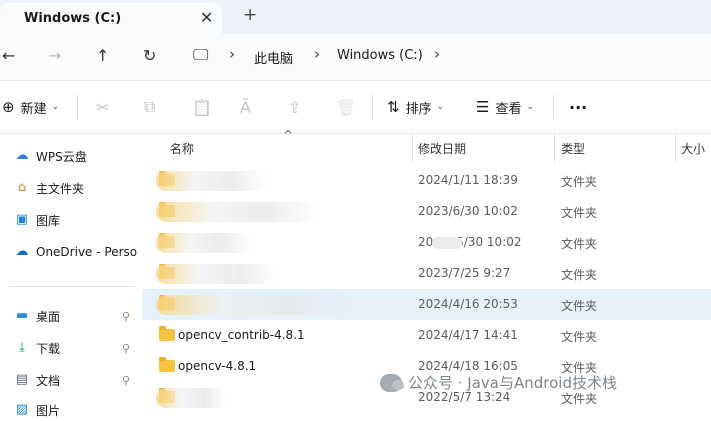 The width and height of the screenshot is (711, 421). I want to click on sort-label: 排序, so click(418, 109).